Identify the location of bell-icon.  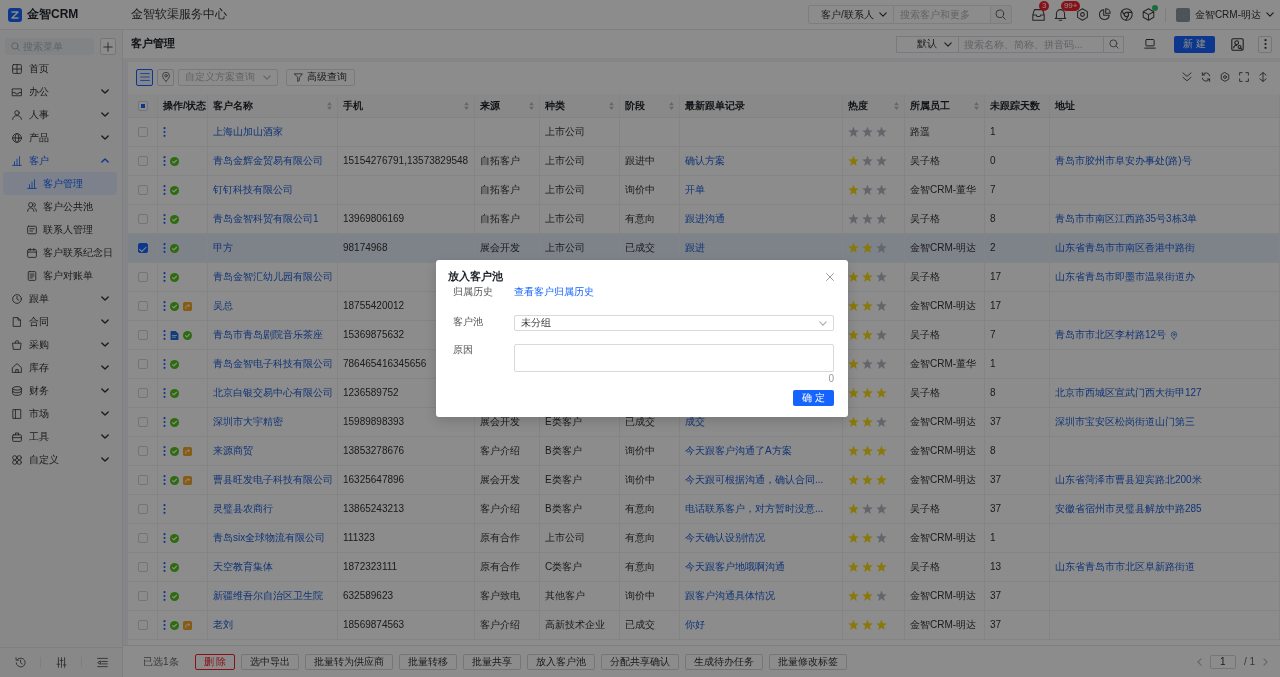
(1060, 14).